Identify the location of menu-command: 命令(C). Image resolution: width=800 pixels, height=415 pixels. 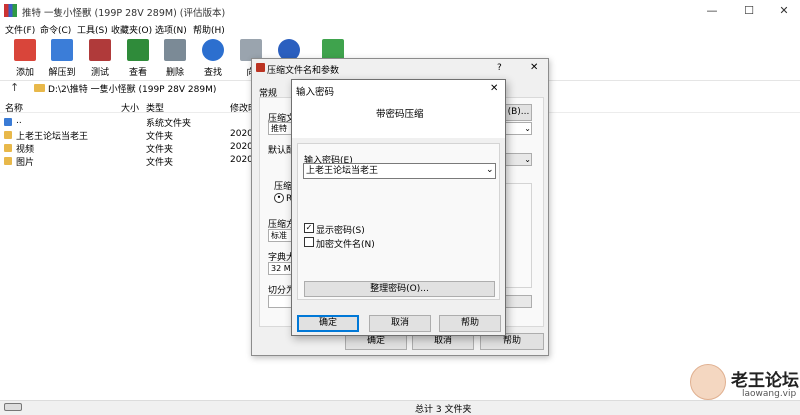
(55, 29).